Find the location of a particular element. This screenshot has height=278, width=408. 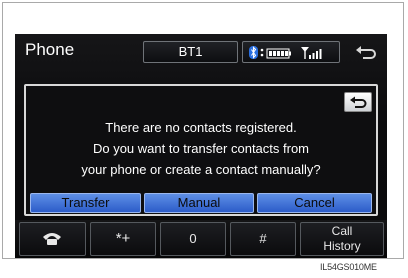

key-label: # is located at coordinates (263, 238).